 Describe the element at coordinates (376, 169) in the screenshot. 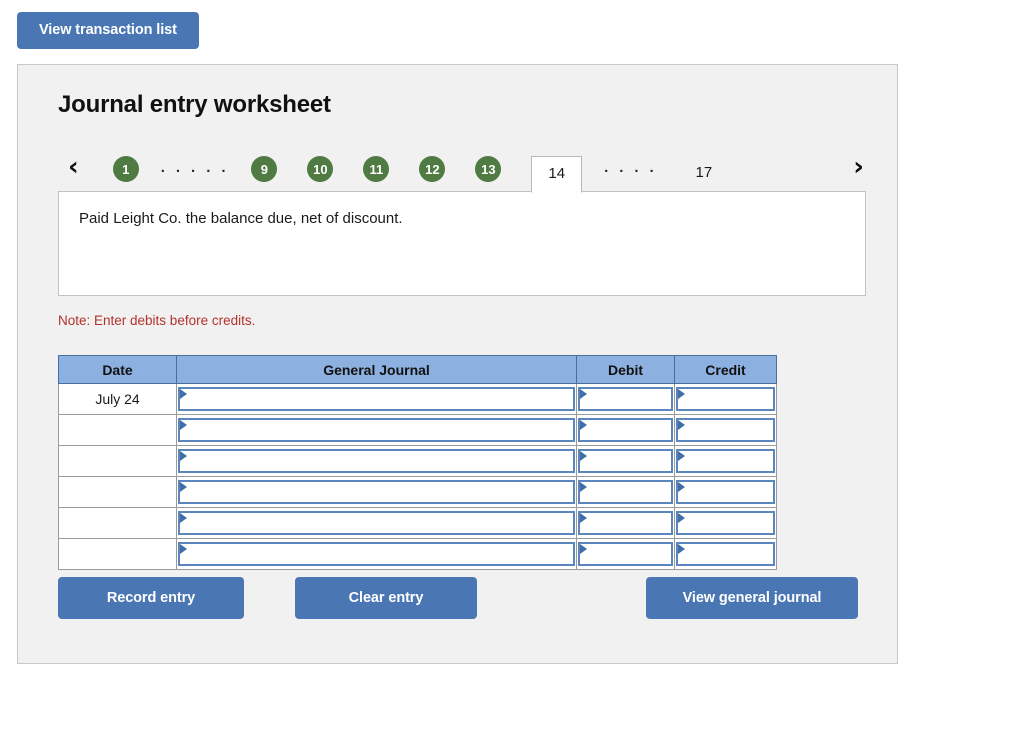

I see `tab-11: 11` at that location.